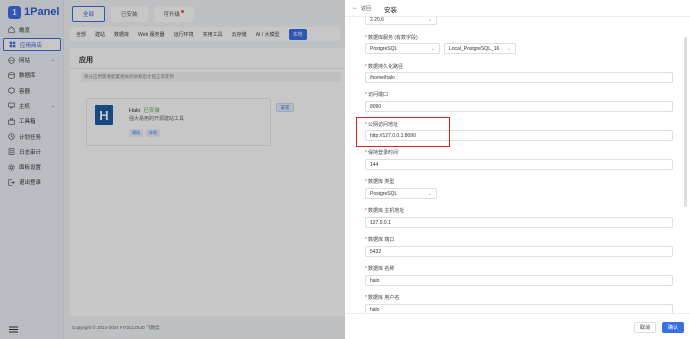 The image size is (690, 339). I want to click on db-service-name-select: Local_PostgreSQL_16 ⌄, so click(480, 48).